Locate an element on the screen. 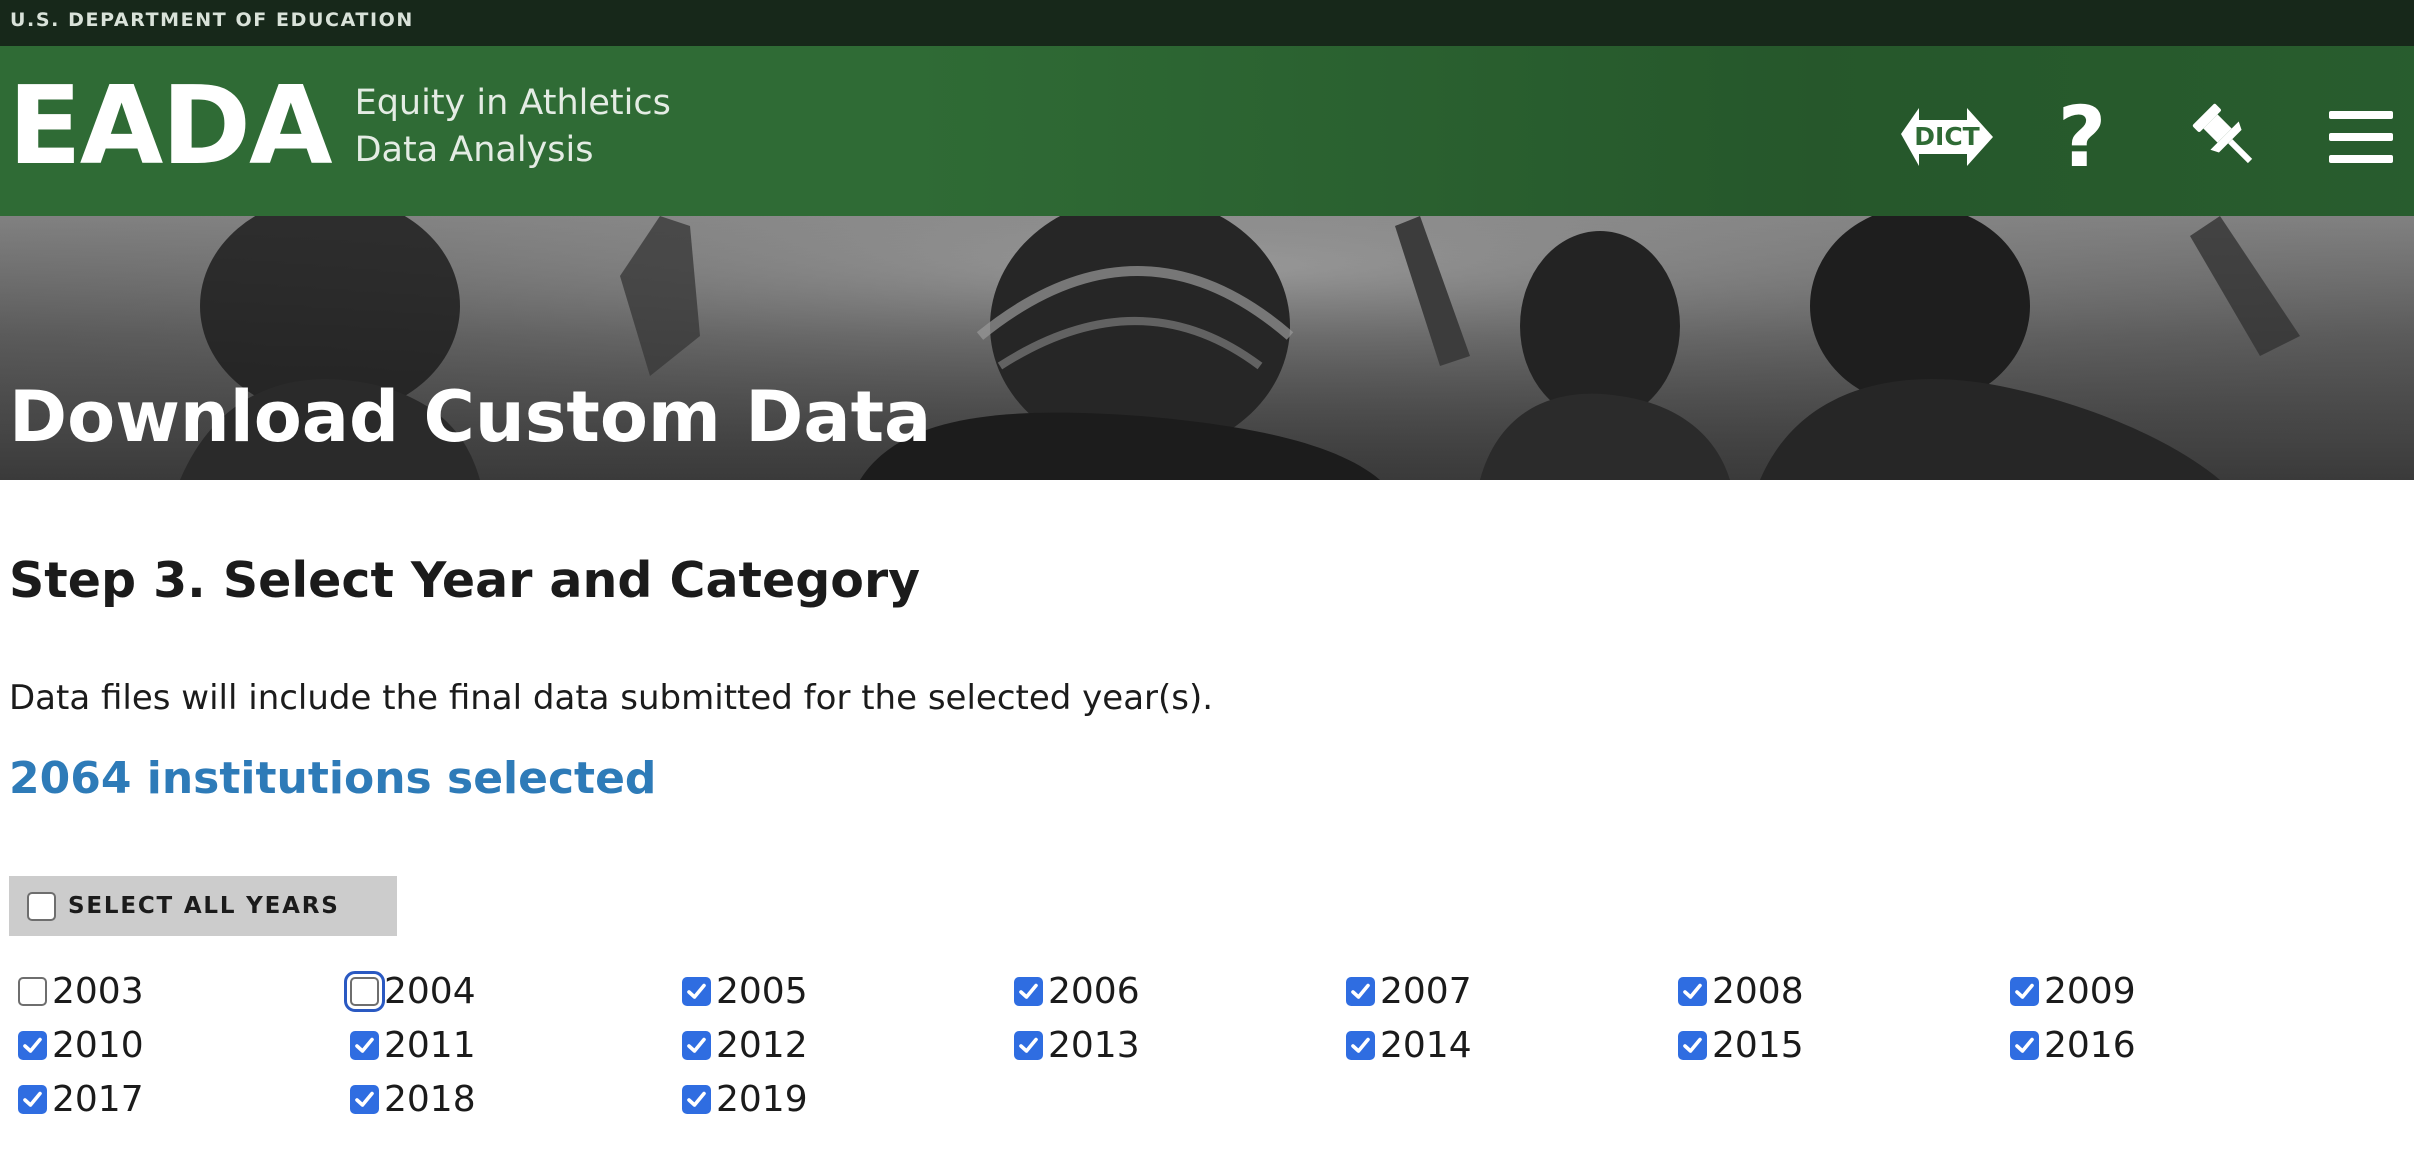 The height and width of the screenshot is (1160, 2414). pin-button is located at coordinates (2226, 137).